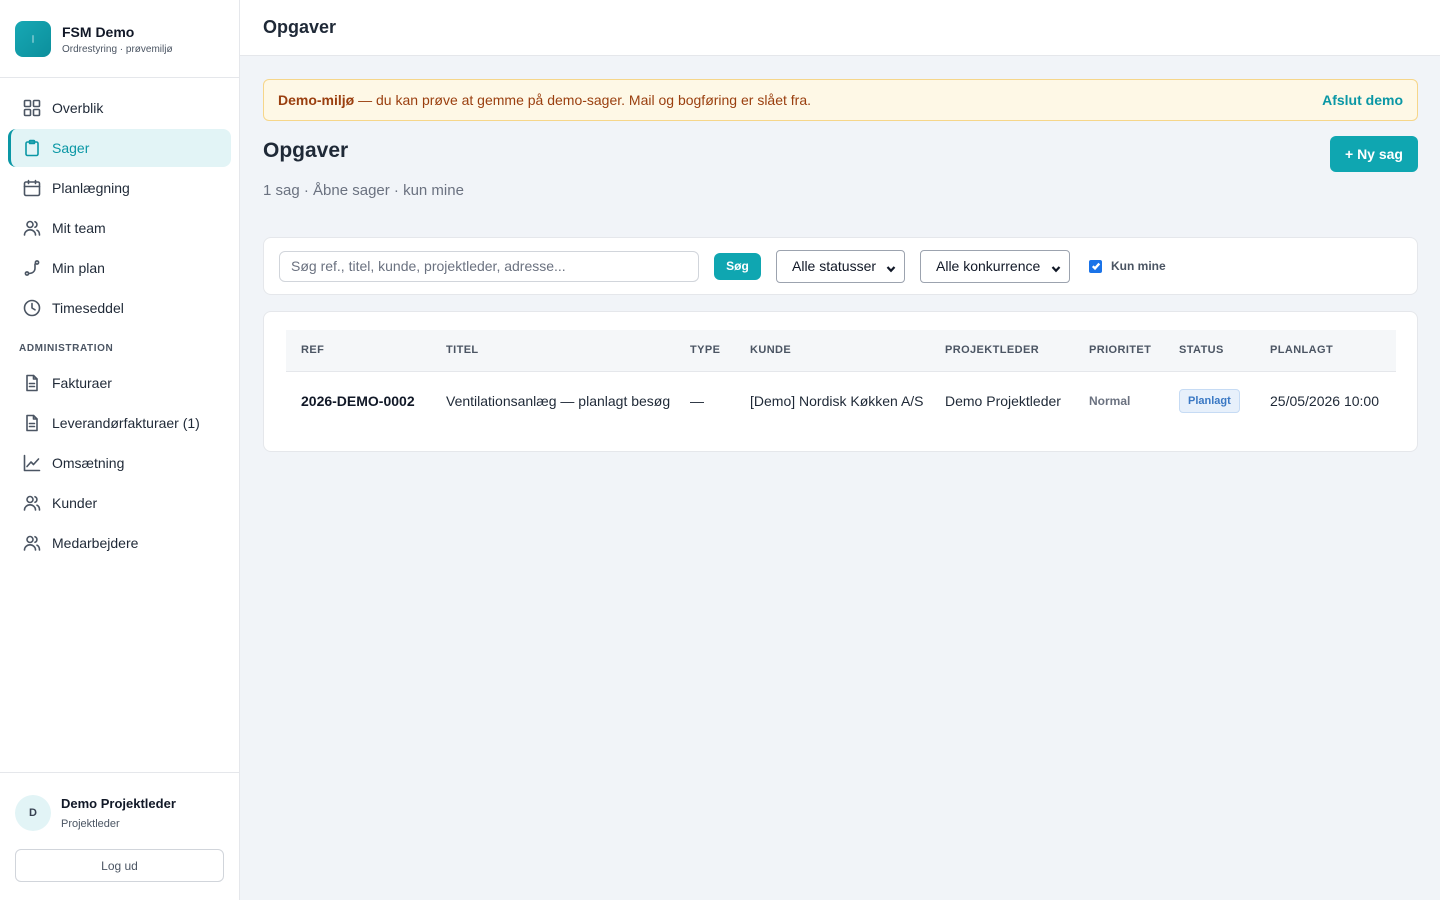 Image resolution: width=1440 pixels, height=900 pixels. I want to click on sidebar-item-label: Timeseddel, so click(88, 308).